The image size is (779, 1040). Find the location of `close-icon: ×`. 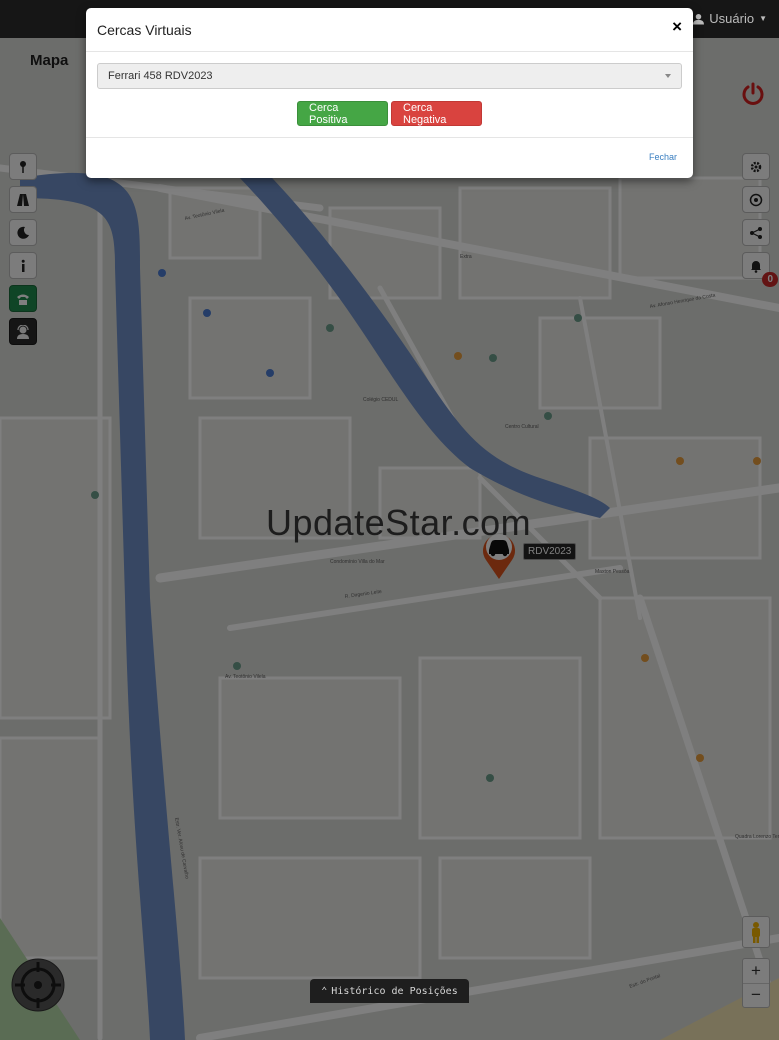

close-icon: × is located at coordinates (677, 27).